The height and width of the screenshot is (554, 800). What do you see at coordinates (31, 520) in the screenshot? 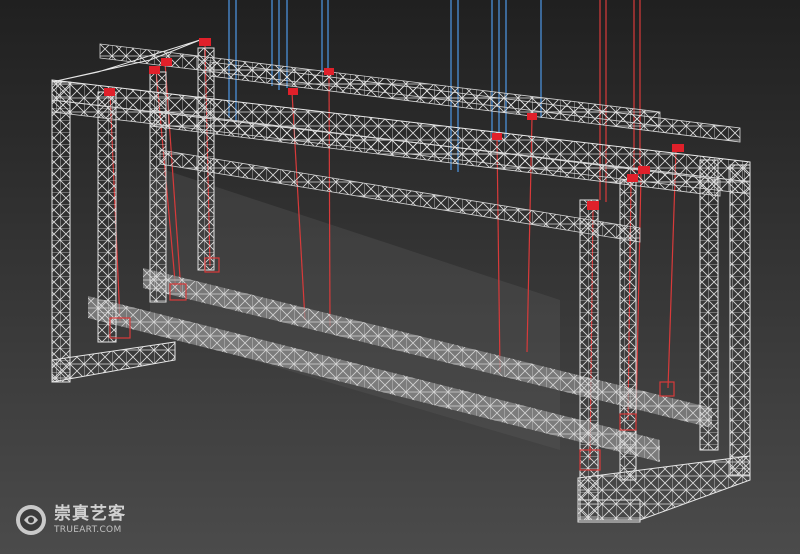
I see `trueart-logo-icon` at bounding box center [31, 520].